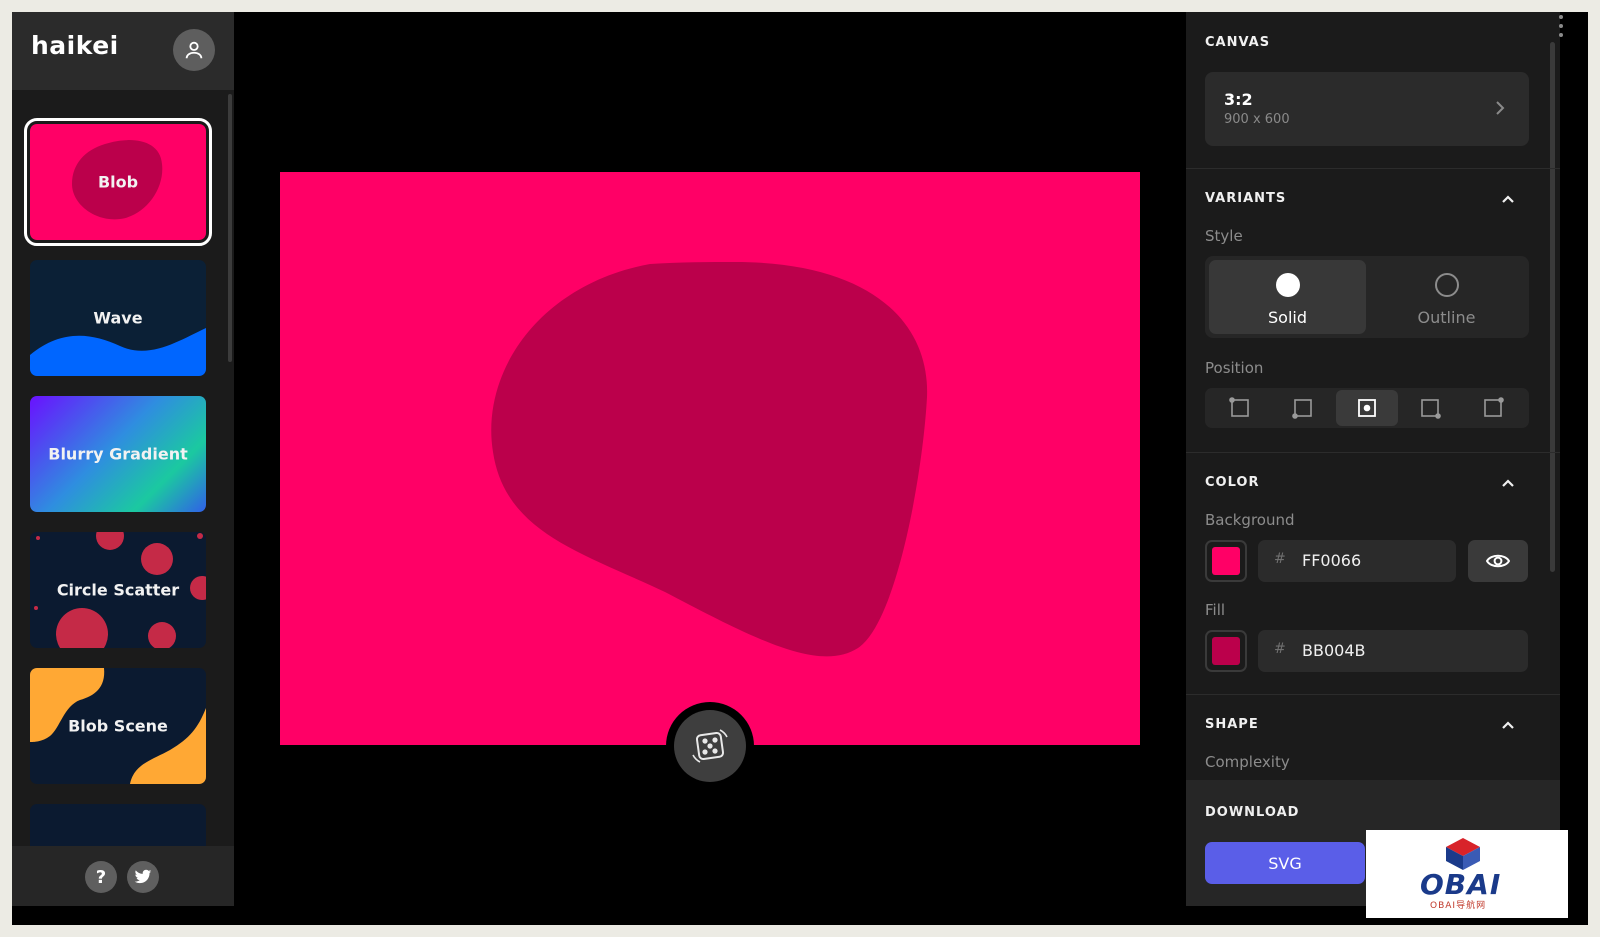  What do you see at coordinates (123, 51) in the screenshot?
I see `logo-bar: haikei` at bounding box center [123, 51].